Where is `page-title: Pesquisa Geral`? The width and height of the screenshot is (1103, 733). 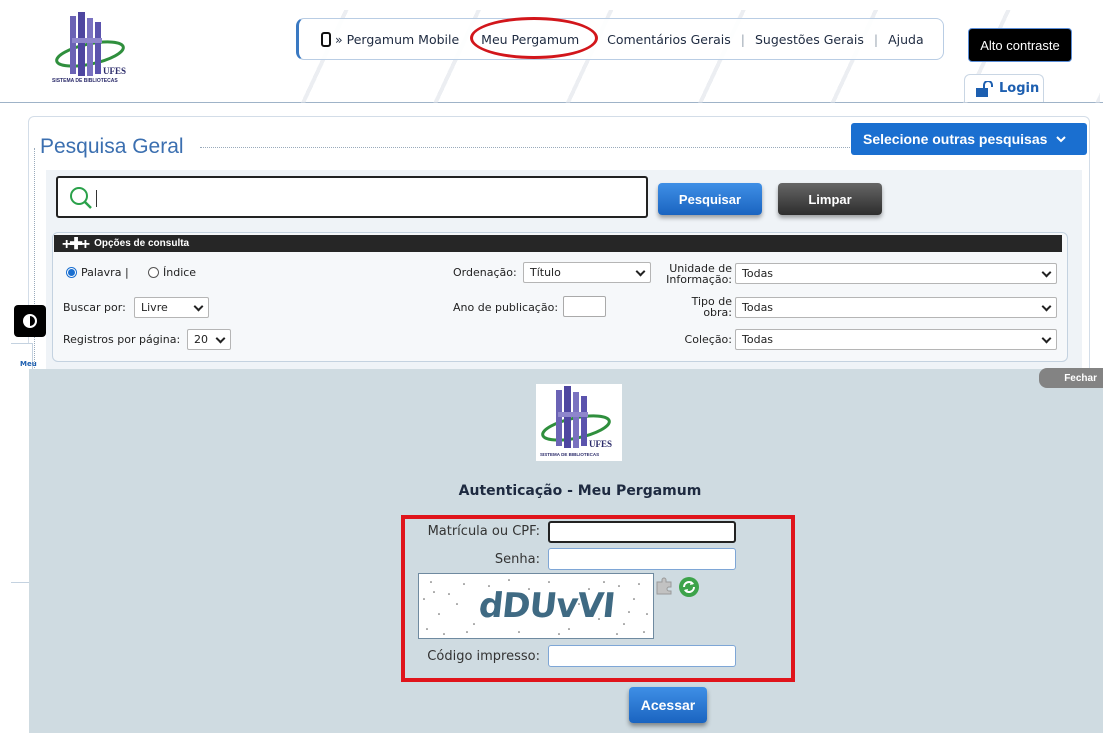 page-title: Pesquisa Geral is located at coordinates (114, 147).